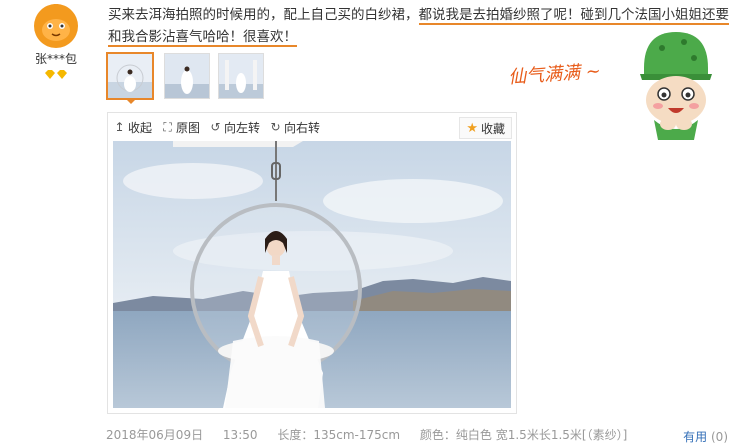 This screenshot has width=750, height=448. Describe the element at coordinates (674, 88) in the screenshot. I see `sticker-character` at that location.